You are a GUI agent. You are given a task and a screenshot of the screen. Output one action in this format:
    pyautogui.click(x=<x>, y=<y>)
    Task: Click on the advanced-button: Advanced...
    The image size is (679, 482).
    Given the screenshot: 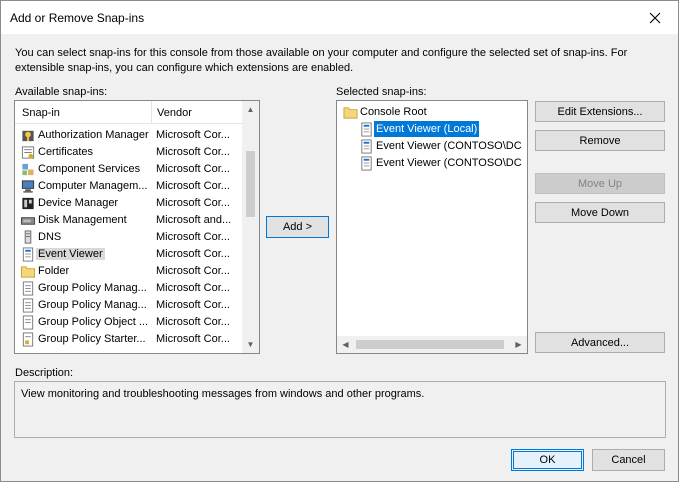 What is the action you would take?
    pyautogui.click(x=600, y=342)
    